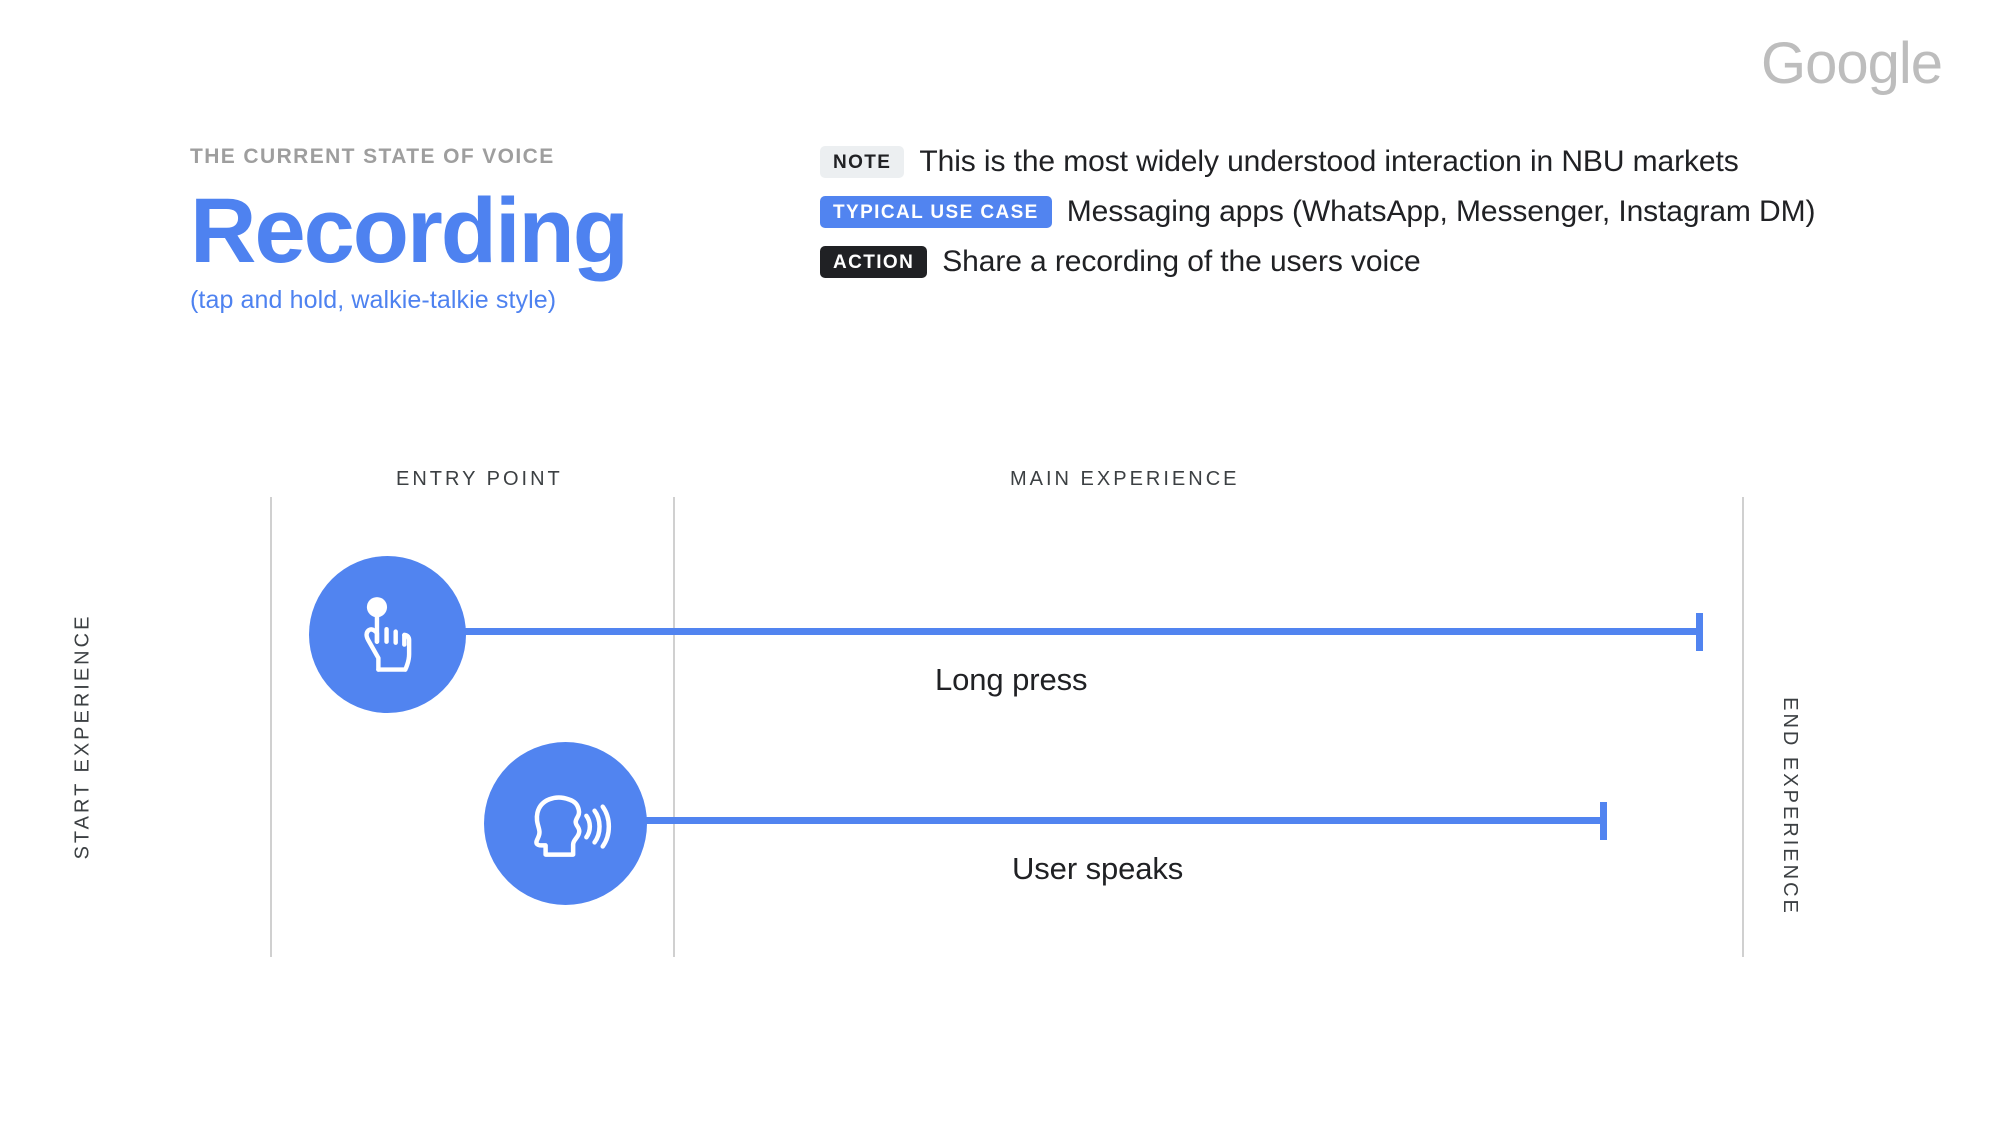 The height and width of the screenshot is (1125, 2000). I want to click on speaking-head-icon, so click(566, 824).